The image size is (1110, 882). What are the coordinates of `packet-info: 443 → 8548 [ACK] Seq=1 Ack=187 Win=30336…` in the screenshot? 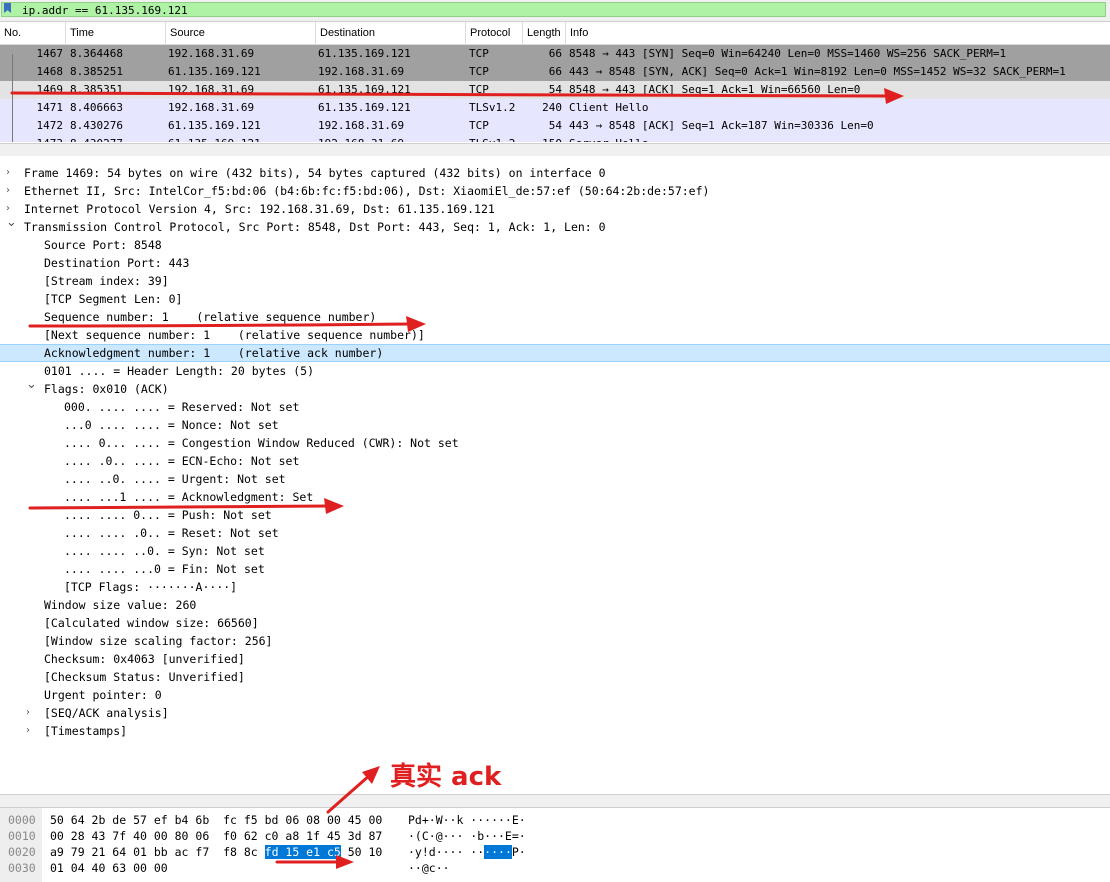 It's located at (721, 125).